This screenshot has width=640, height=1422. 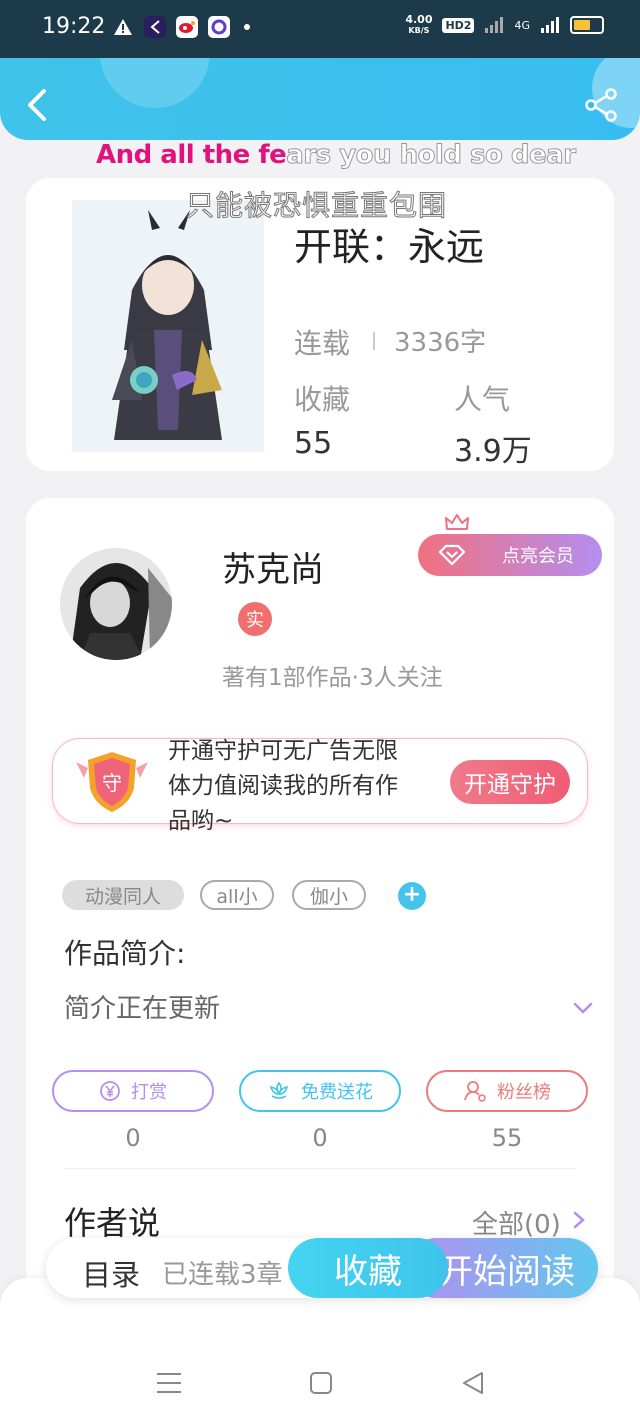 What do you see at coordinates (412, 896) in the screenshot?
I see `add-tag-button: +` at bounding box center [412, 896].